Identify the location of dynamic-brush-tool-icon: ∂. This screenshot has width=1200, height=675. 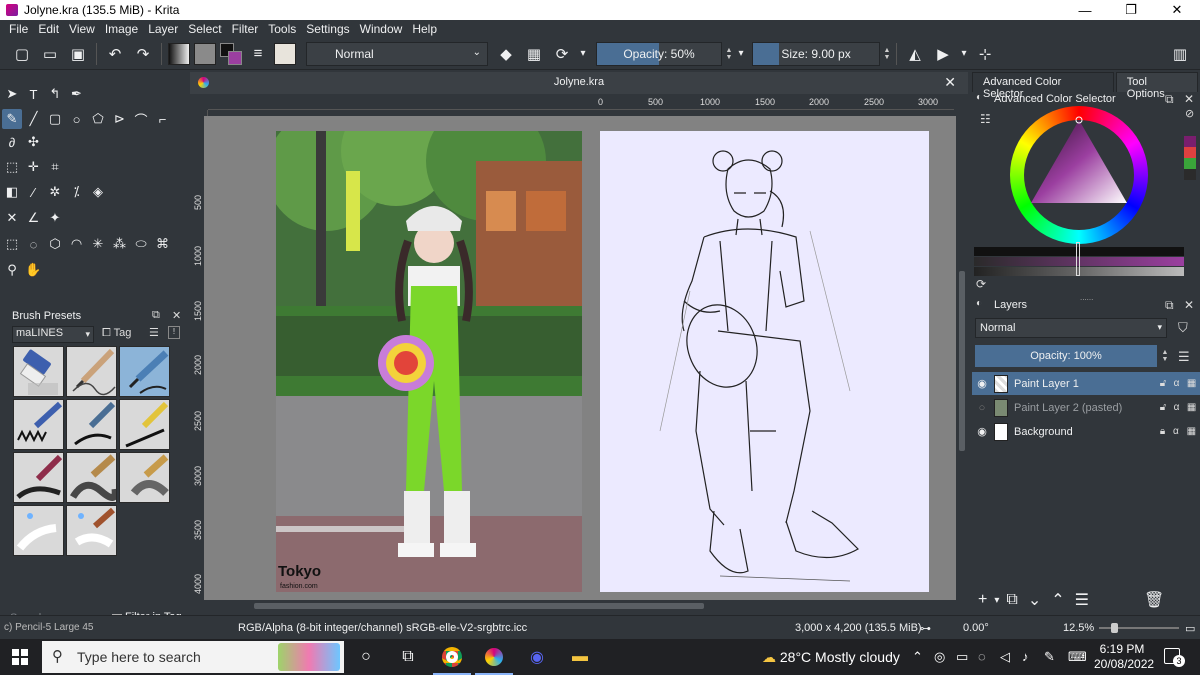
(12, 142).